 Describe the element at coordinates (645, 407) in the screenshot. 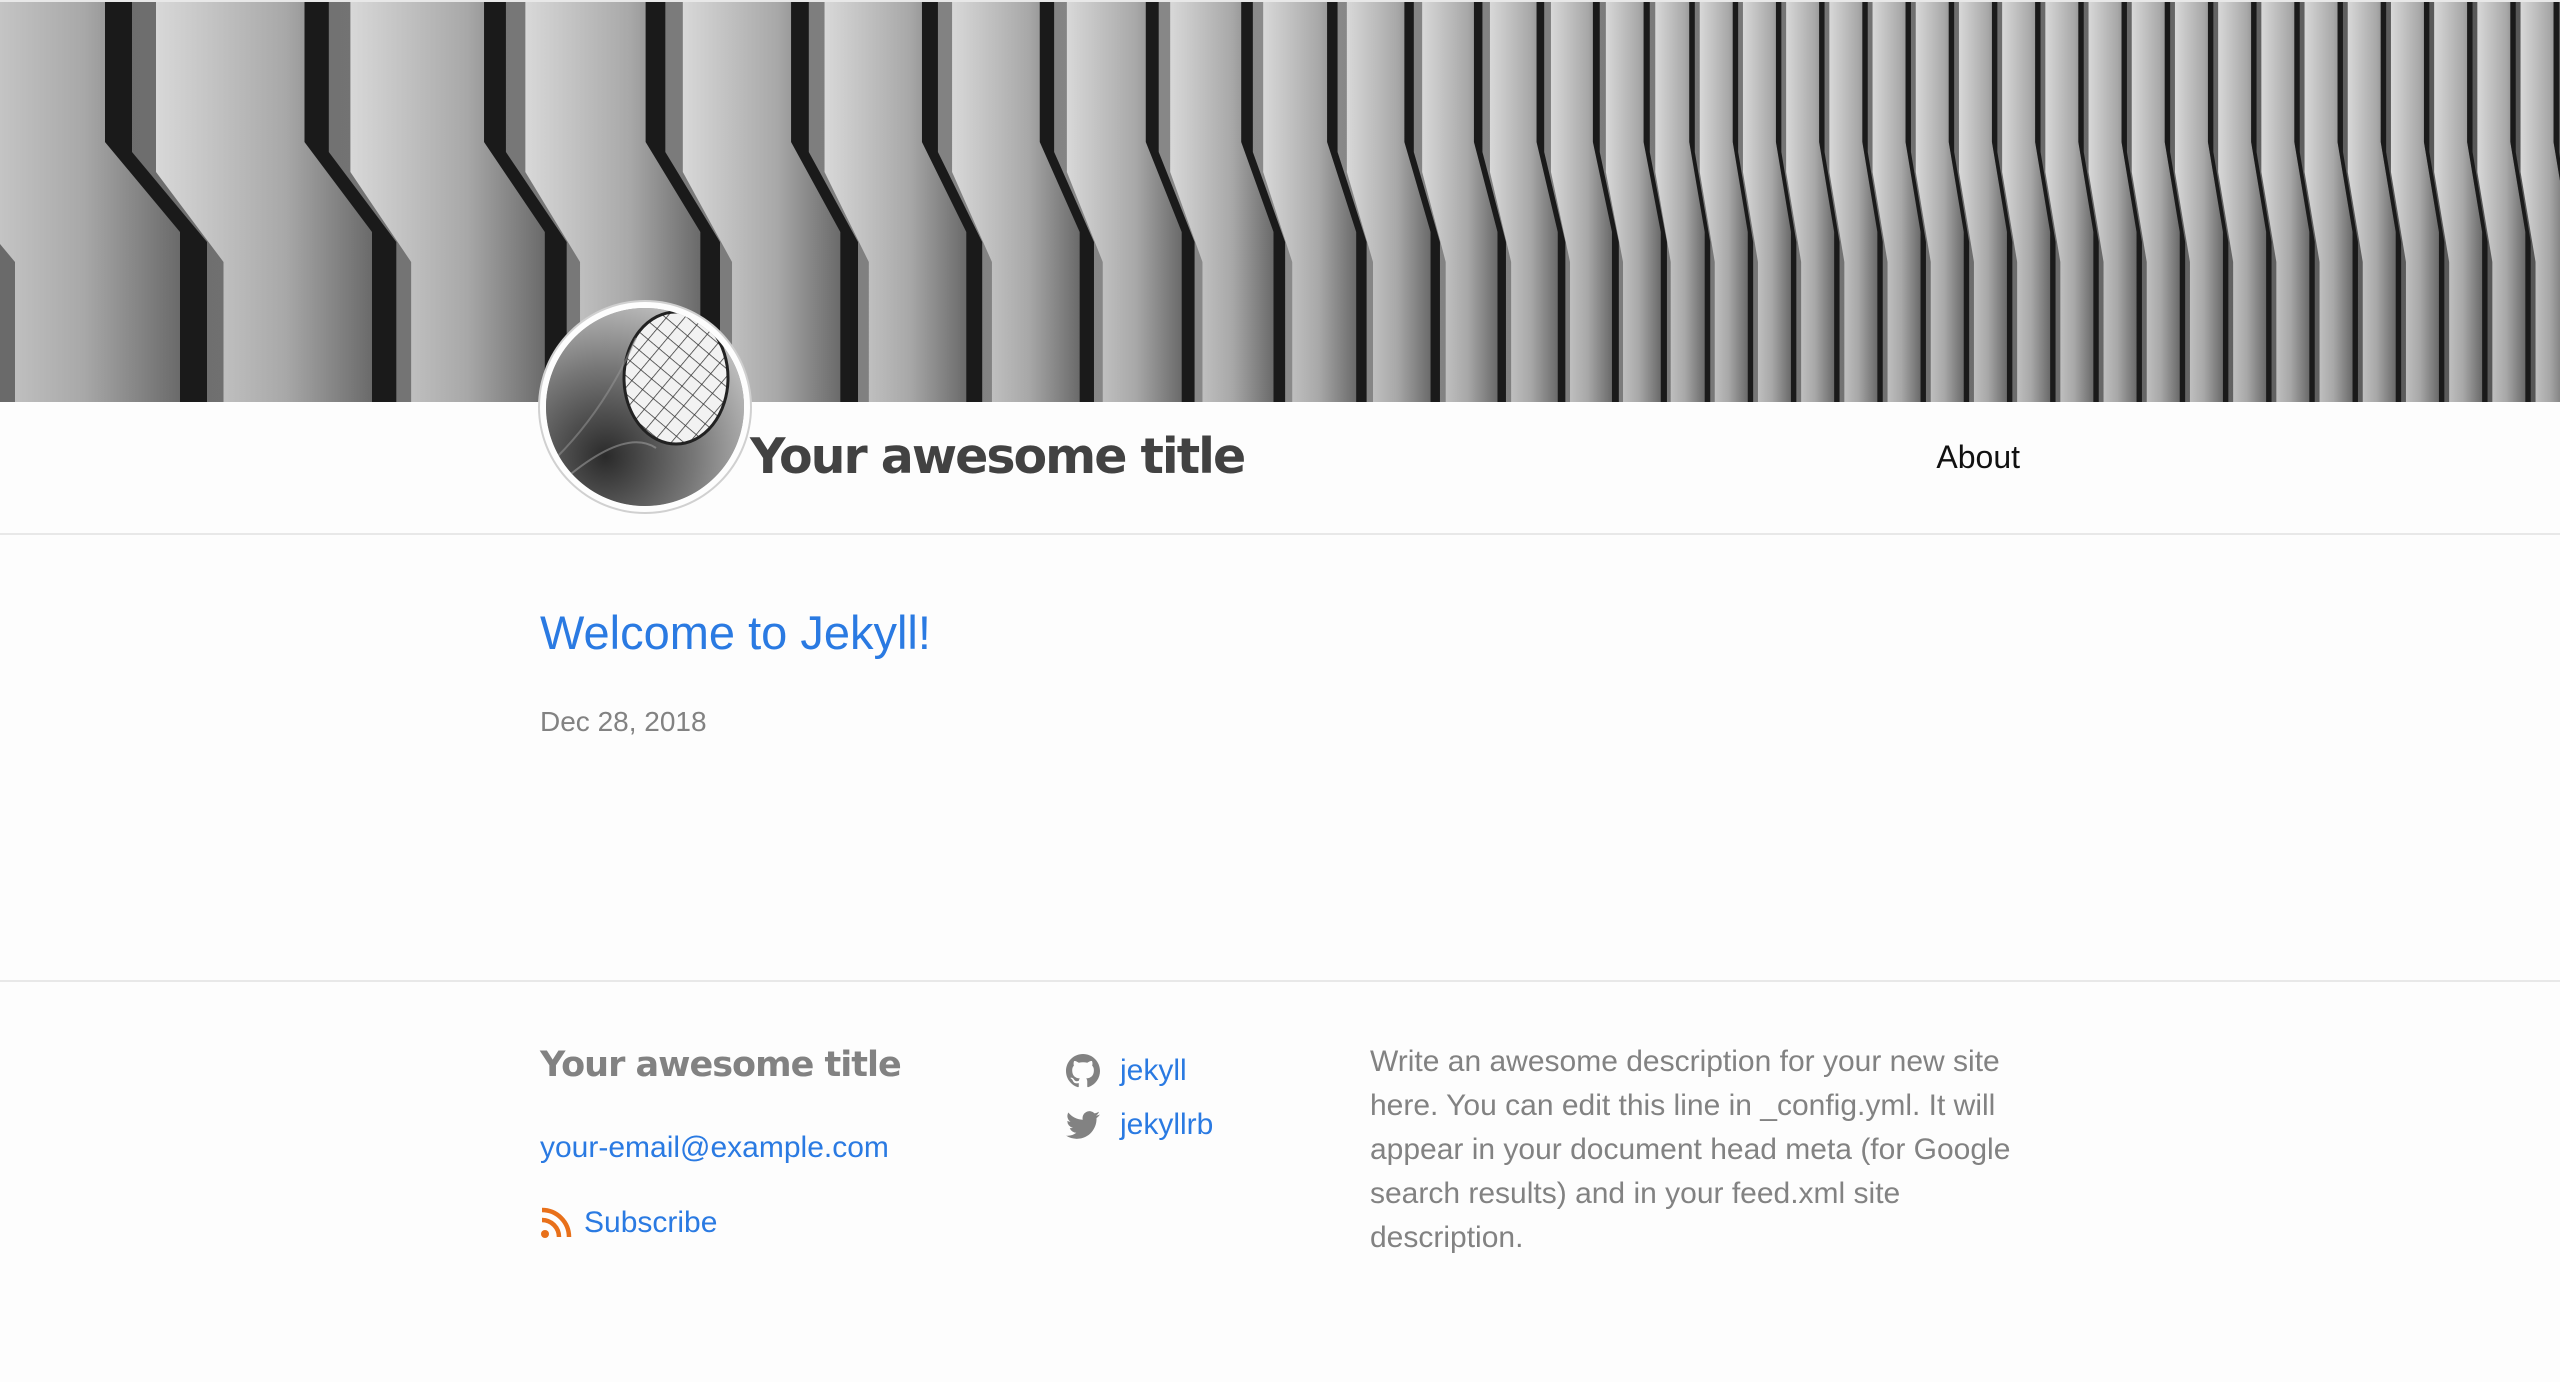

I see `site-avatar` at that location.